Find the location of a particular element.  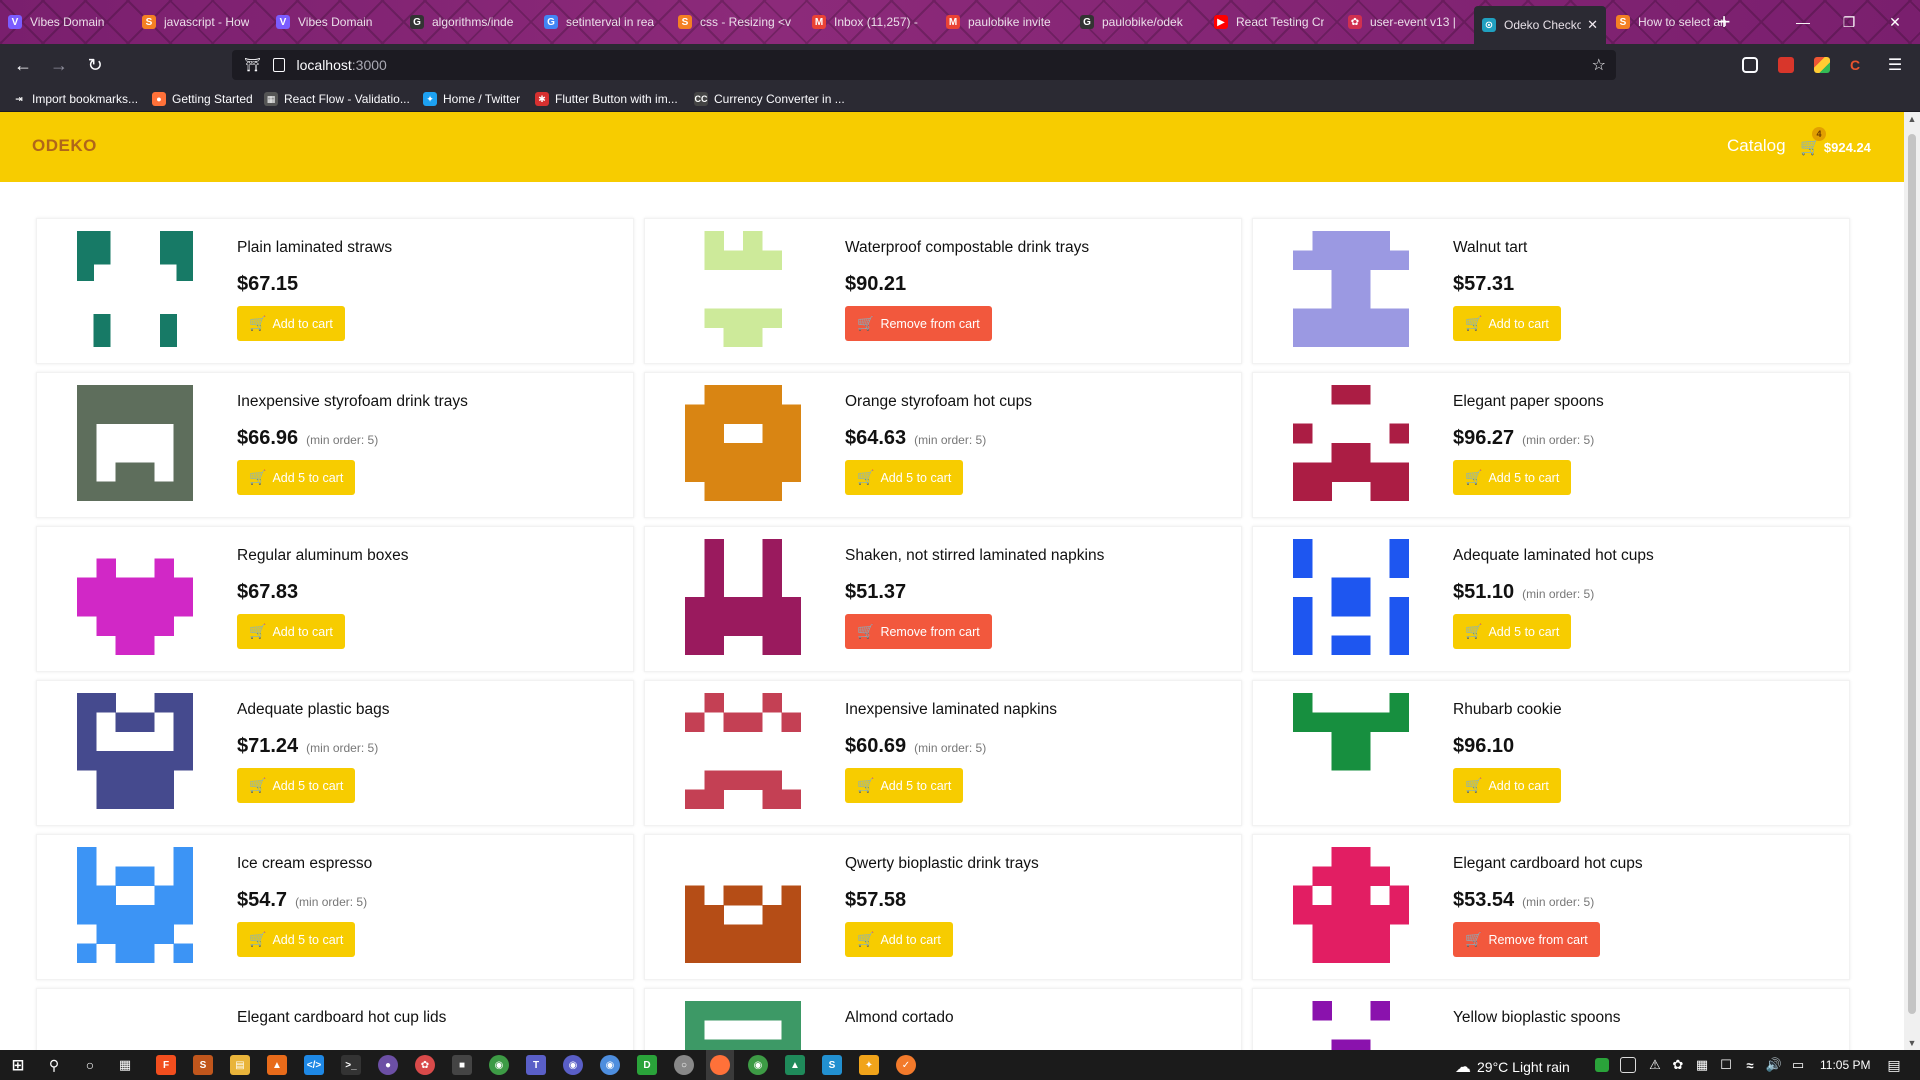

tray-icon: ✿ is located at coordinates (1678, 1065).